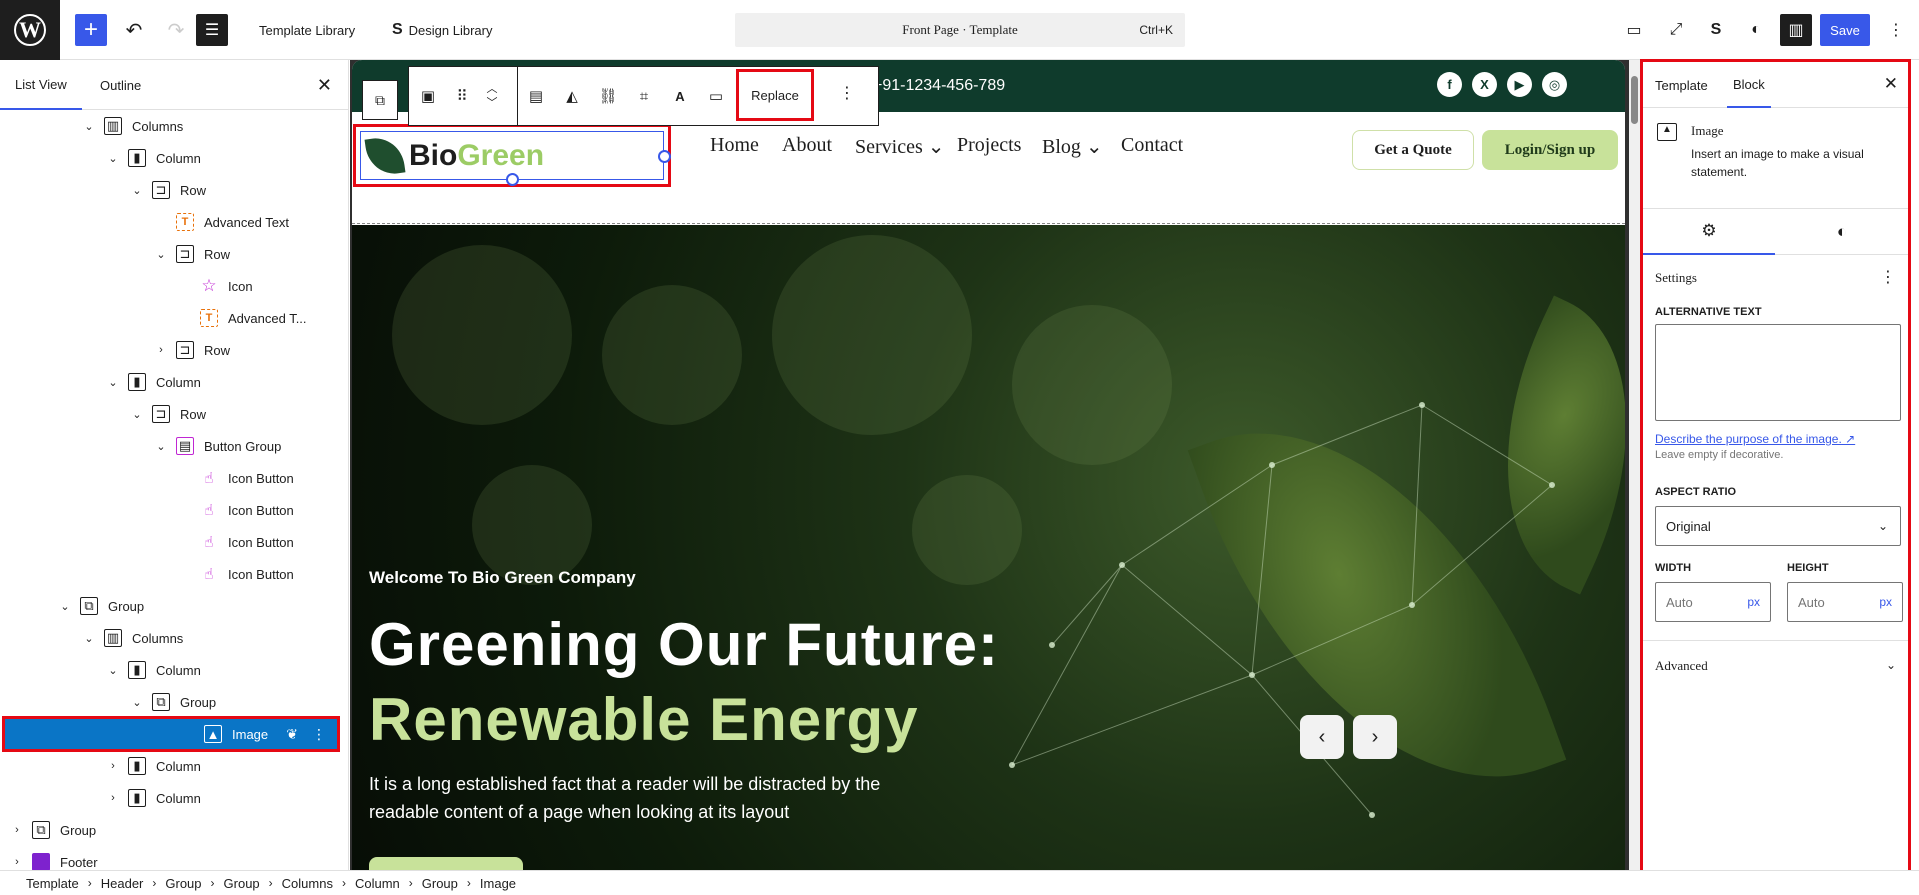 This screenshot has height=895, width=1919. What do you see at coordinates (120, 85) in the screenshot?
I see `tab-outline: Outline` at bounding box center [120, 85].